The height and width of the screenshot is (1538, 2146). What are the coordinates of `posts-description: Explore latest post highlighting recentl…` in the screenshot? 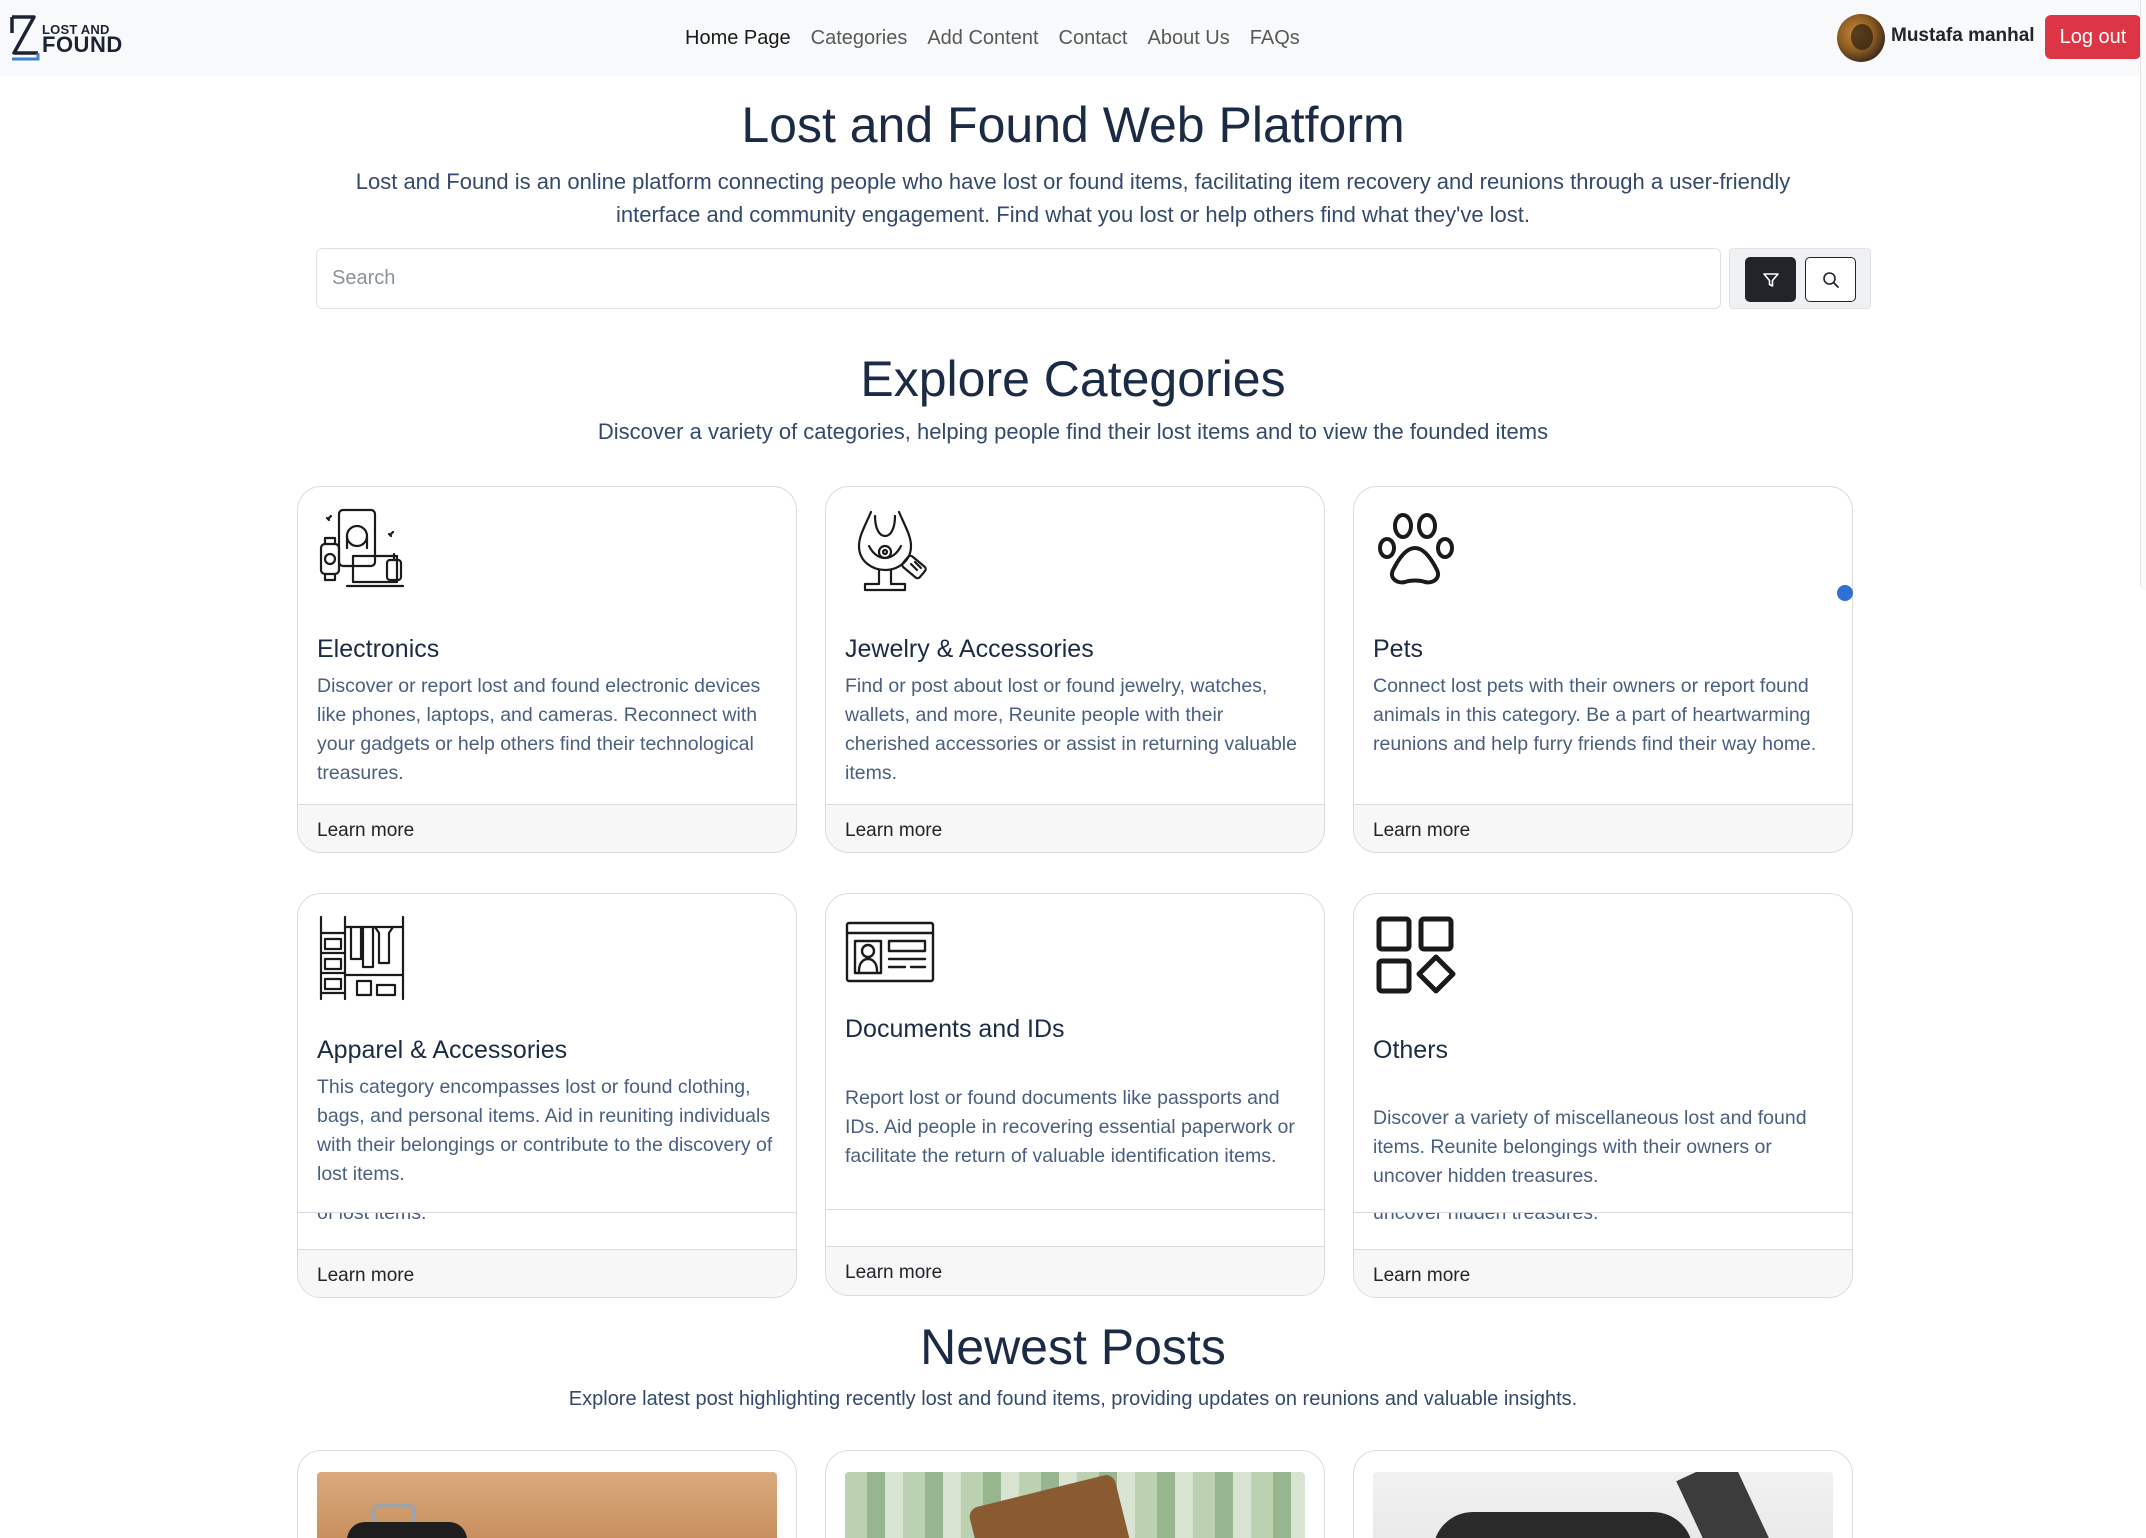 It's located at (1073, 1399).